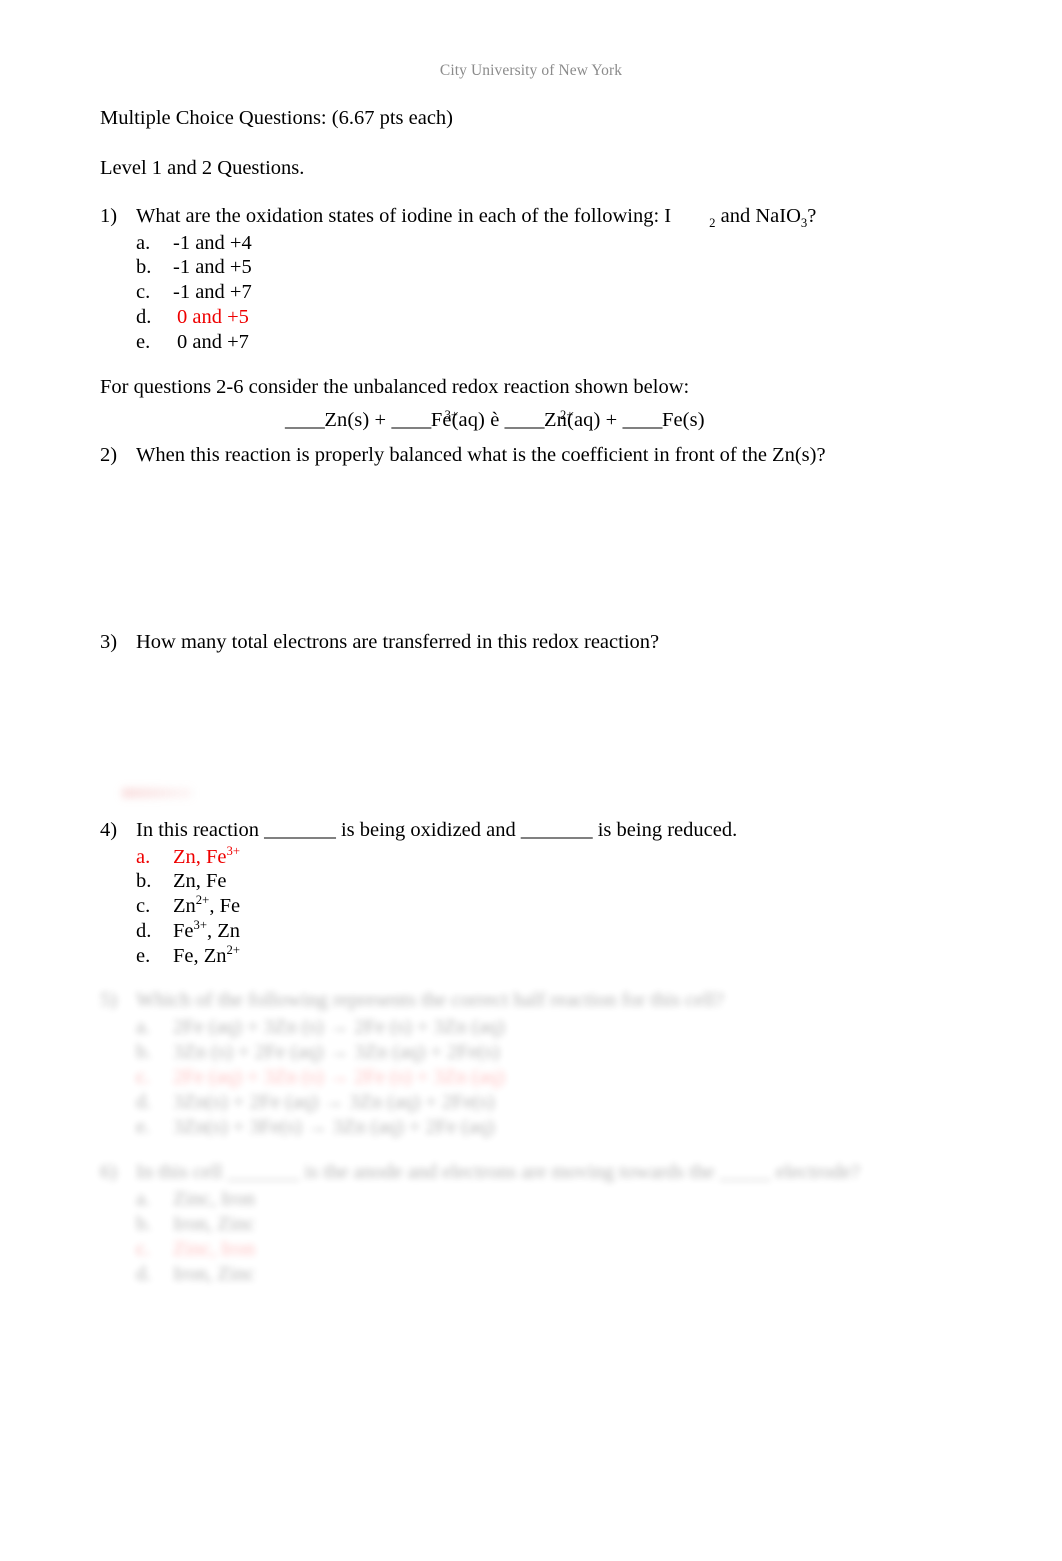  What do you see at coordinates (510, 1102) in the screenshot?
I see `option-row: d. 3Zn(s) + 2Fe (aq) → 3Zn (aq) + 2Fe(s)` at bounding box center [510, 1102].